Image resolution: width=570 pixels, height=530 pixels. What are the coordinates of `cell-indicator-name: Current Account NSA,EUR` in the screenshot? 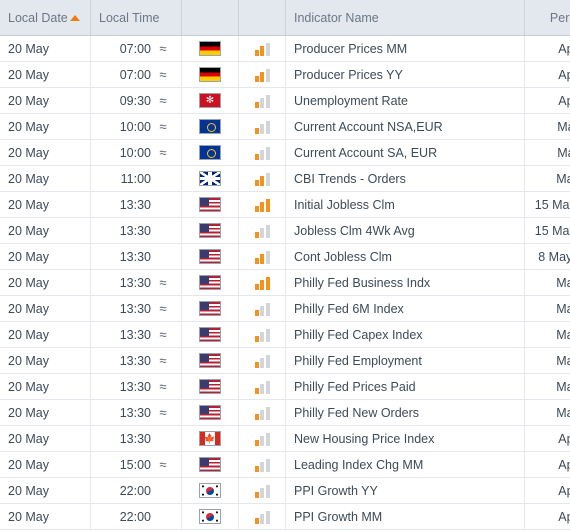 It's located at (405, 127).